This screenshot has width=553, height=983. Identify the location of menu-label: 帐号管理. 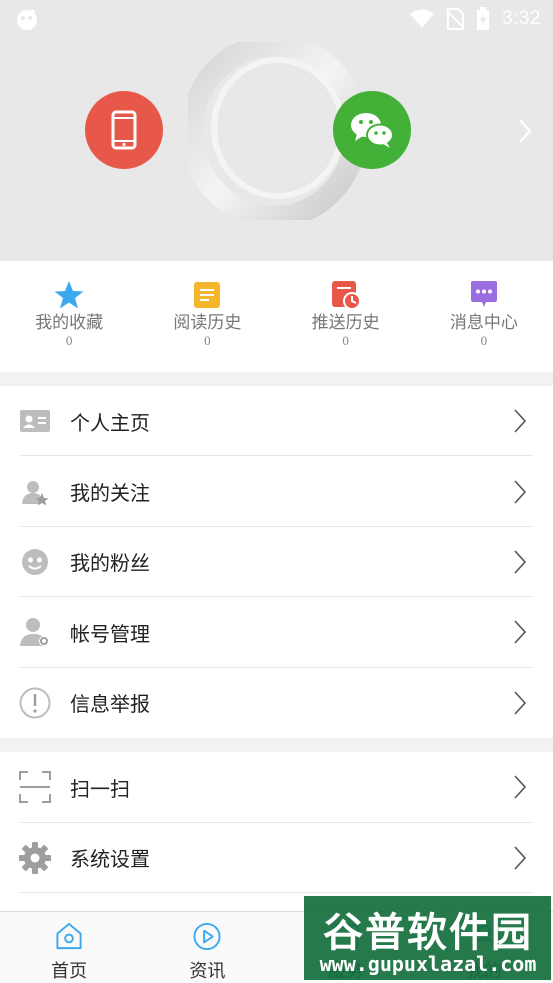
(110, 633).